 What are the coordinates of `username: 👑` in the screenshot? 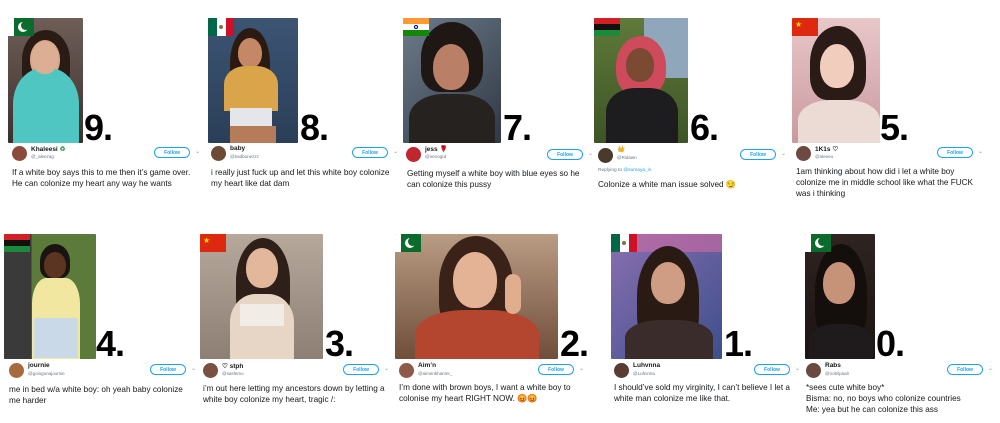 It's located at (621, 149).